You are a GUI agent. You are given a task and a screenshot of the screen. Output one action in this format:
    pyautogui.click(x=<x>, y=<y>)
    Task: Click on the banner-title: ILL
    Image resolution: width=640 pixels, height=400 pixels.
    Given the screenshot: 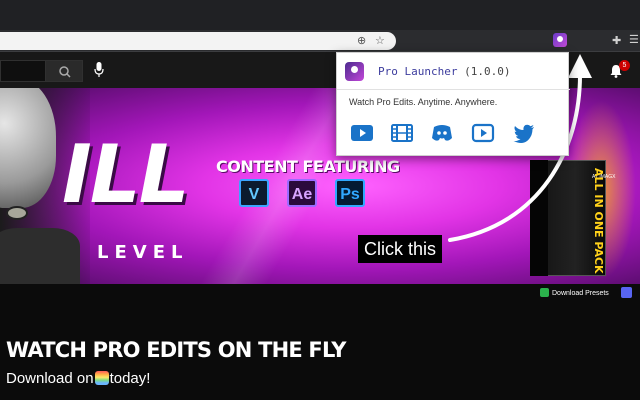 What is the action you would take?
    pyautogui.click(x=126, y=174)
    